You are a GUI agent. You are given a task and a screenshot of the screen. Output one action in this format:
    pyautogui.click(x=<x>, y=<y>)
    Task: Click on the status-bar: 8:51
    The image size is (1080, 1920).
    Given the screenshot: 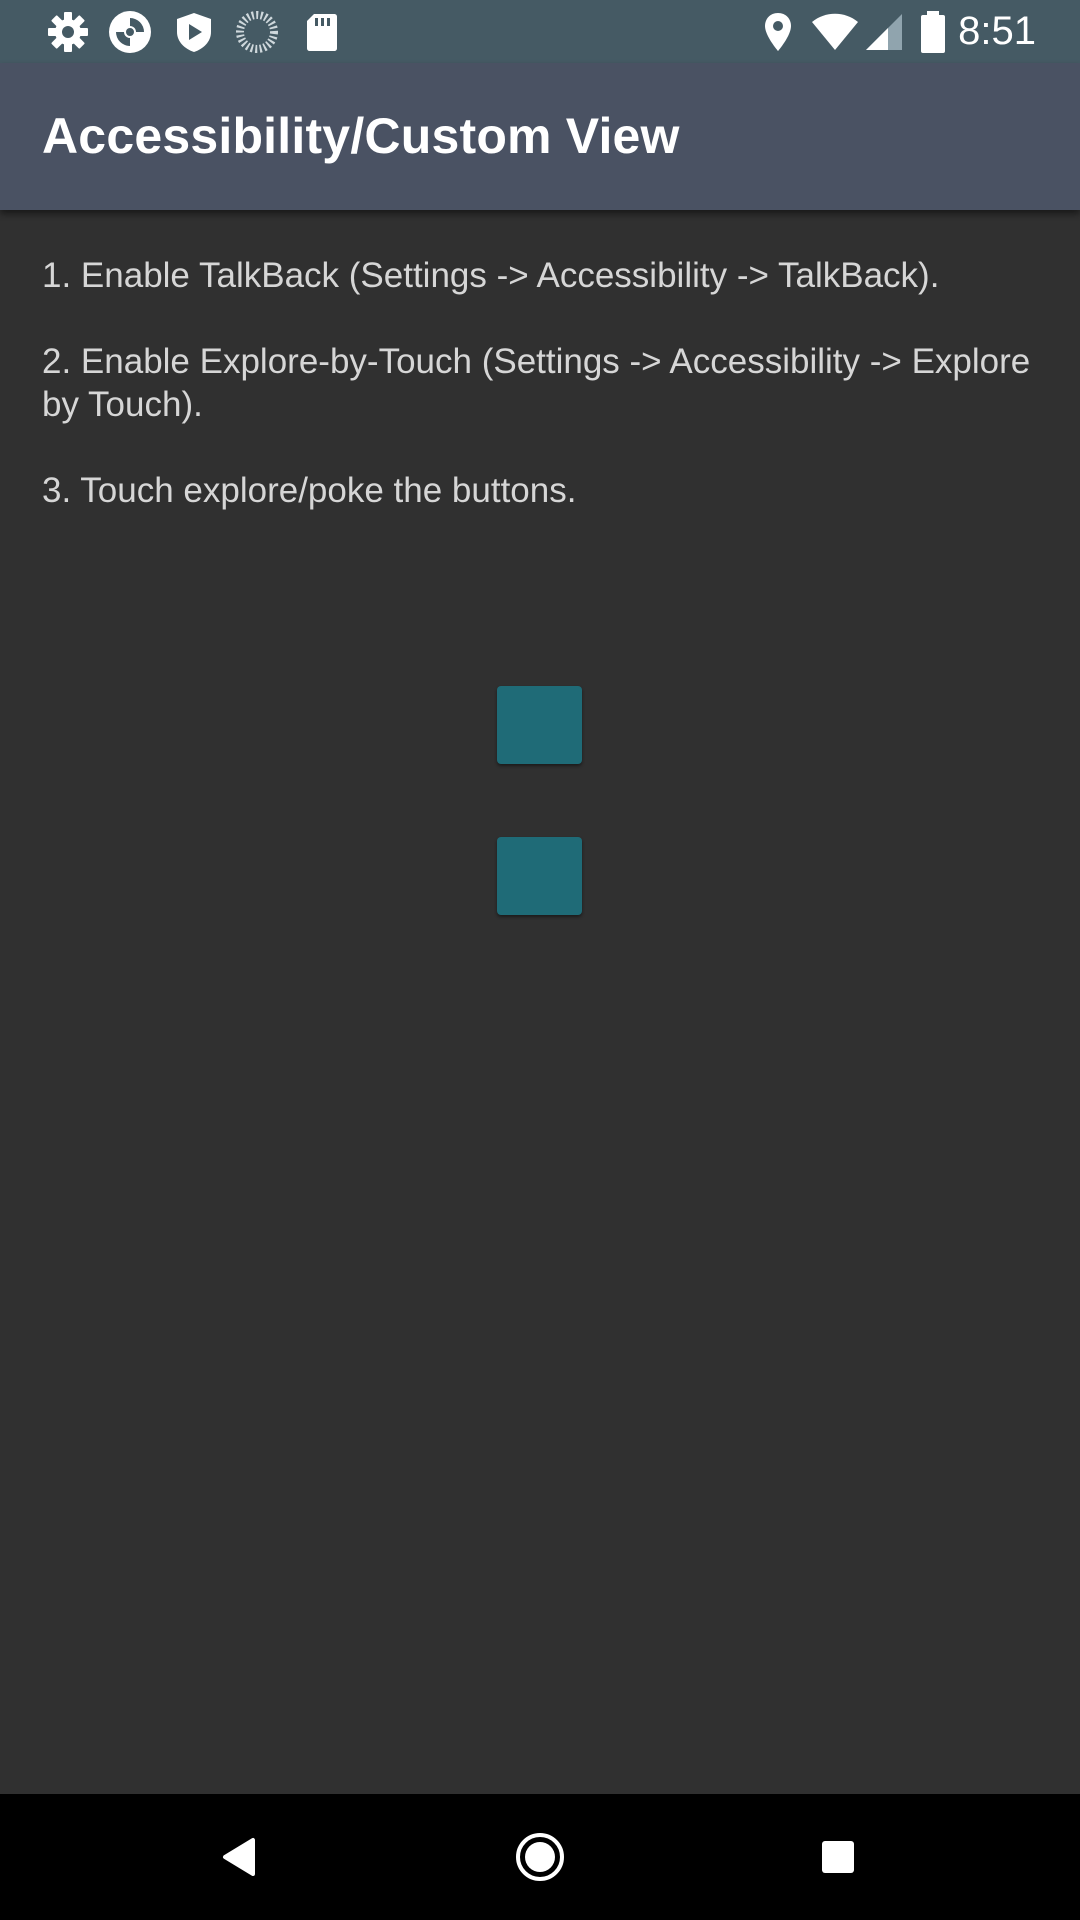 What is the action you would take?
    pyautogui.click(x=540, y=31)
    